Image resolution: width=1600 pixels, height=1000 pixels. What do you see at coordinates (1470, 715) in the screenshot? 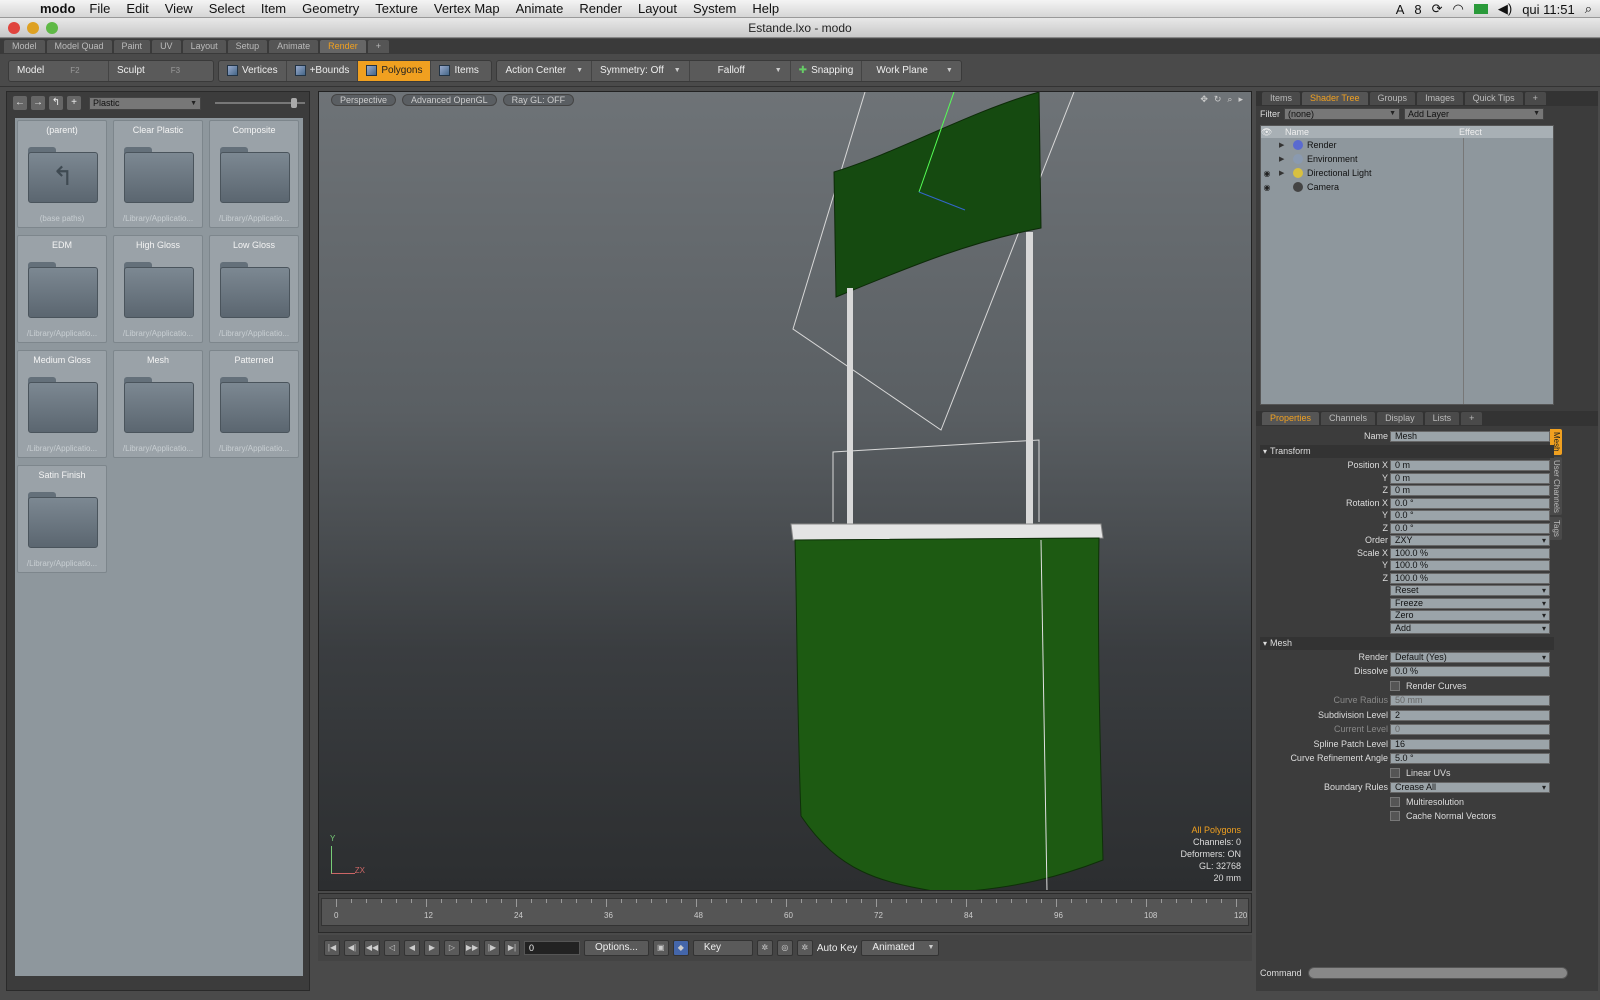
I see `subdivision-field: 2` at bounding box center [1470, 715].